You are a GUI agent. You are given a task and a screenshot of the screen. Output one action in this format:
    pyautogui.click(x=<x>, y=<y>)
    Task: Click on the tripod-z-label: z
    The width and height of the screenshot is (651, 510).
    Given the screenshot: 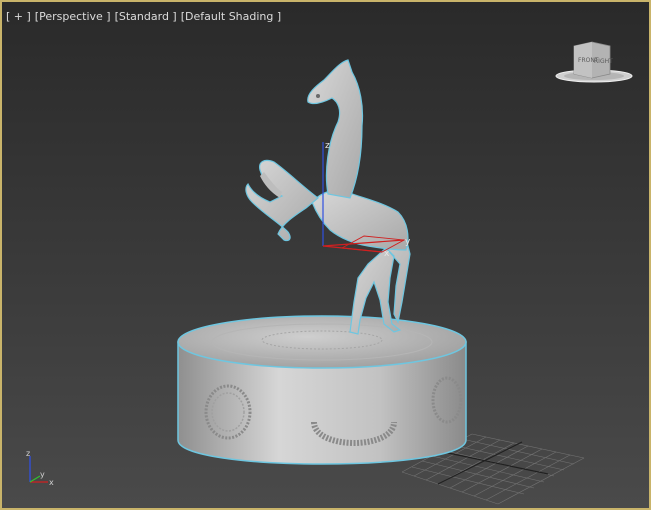 What is the action you would take?
    pyautogui.click(x=28, y=453)
    